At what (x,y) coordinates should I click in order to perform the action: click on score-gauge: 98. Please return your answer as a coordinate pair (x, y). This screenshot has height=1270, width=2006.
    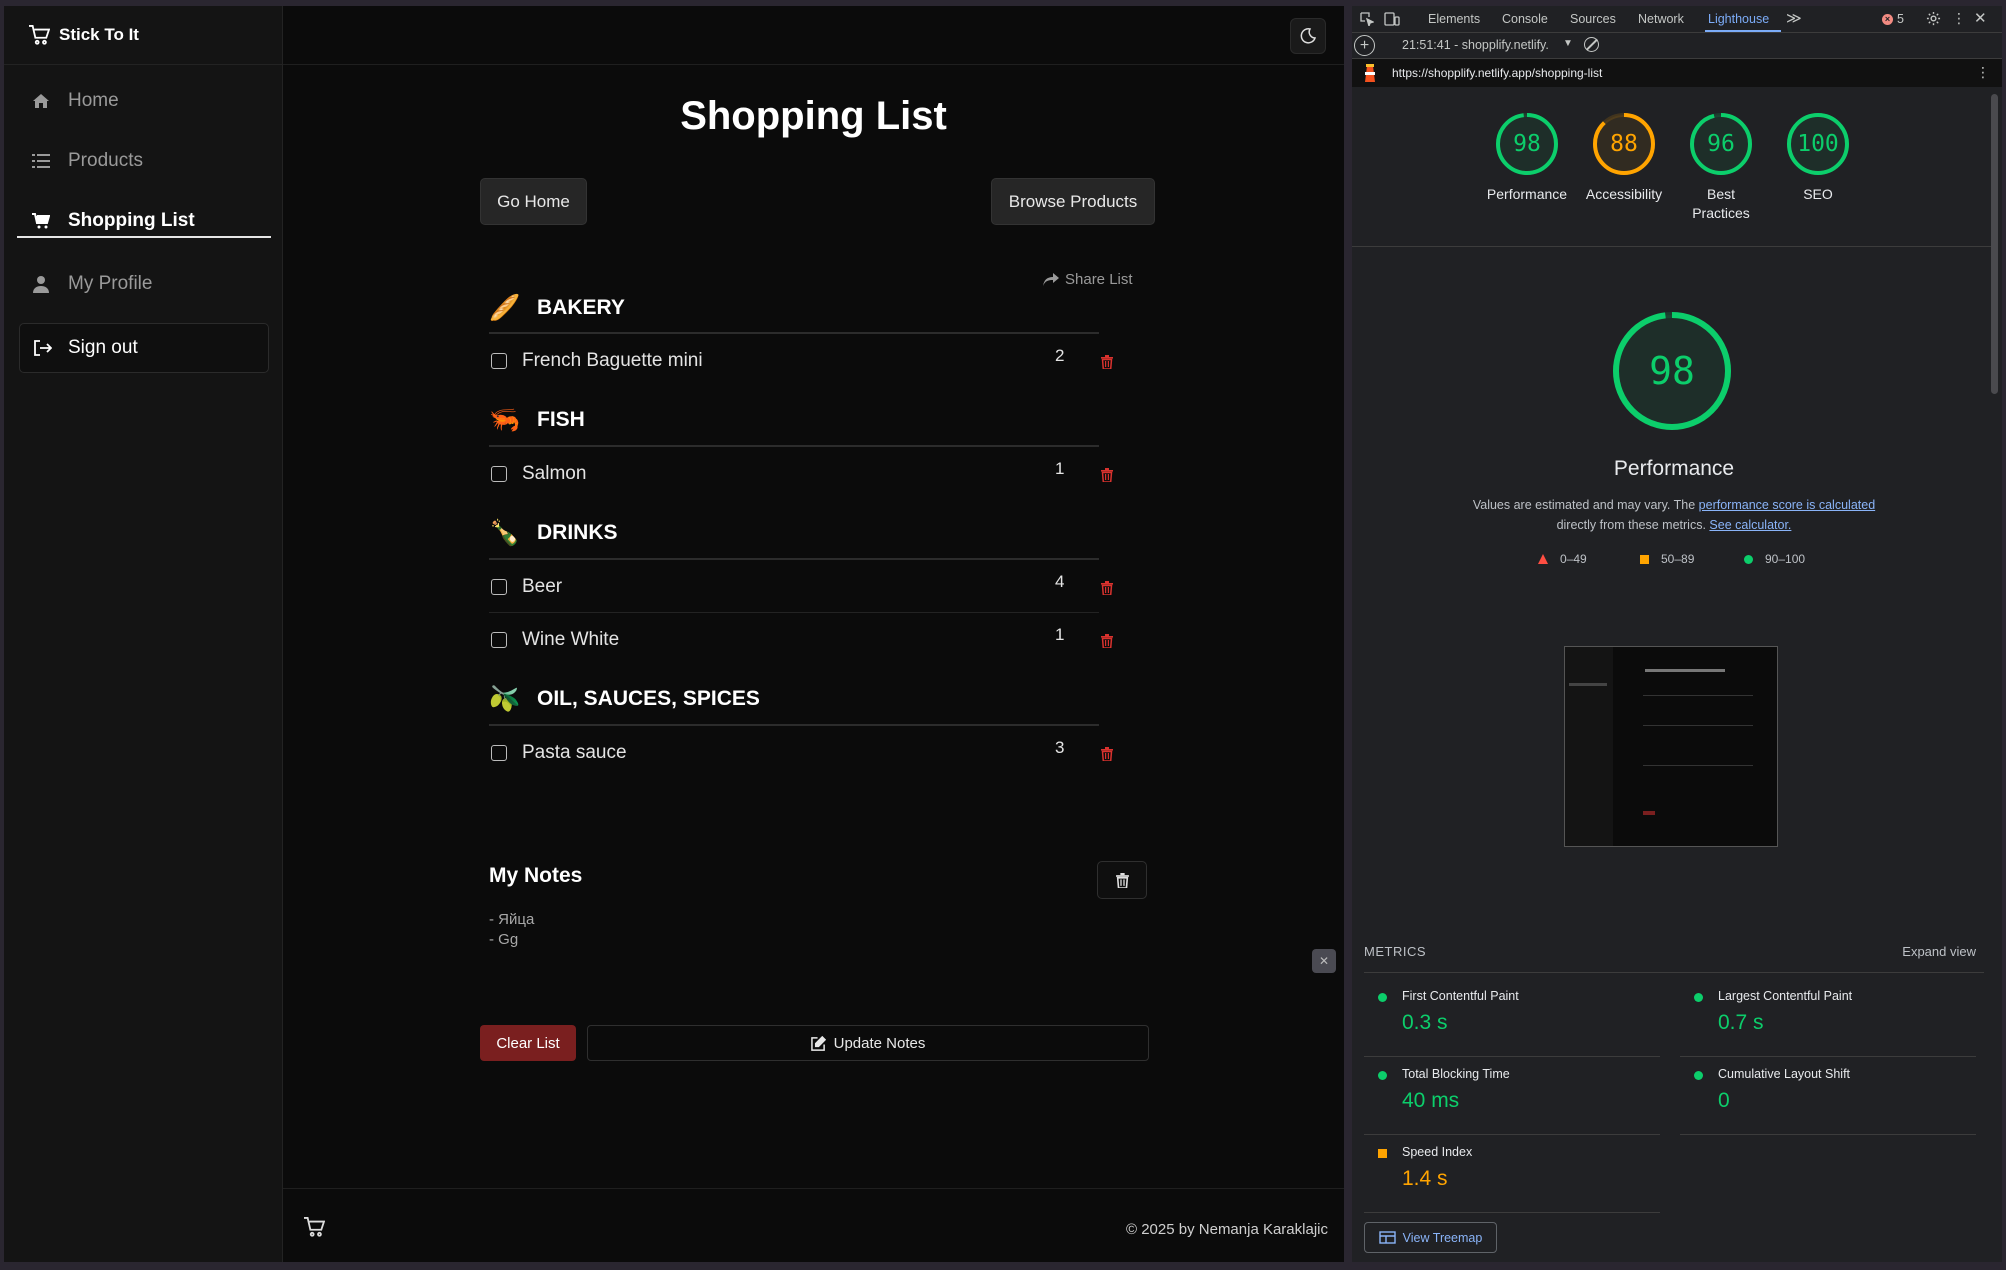
    Looking at the image, I should click on (1527, 144).